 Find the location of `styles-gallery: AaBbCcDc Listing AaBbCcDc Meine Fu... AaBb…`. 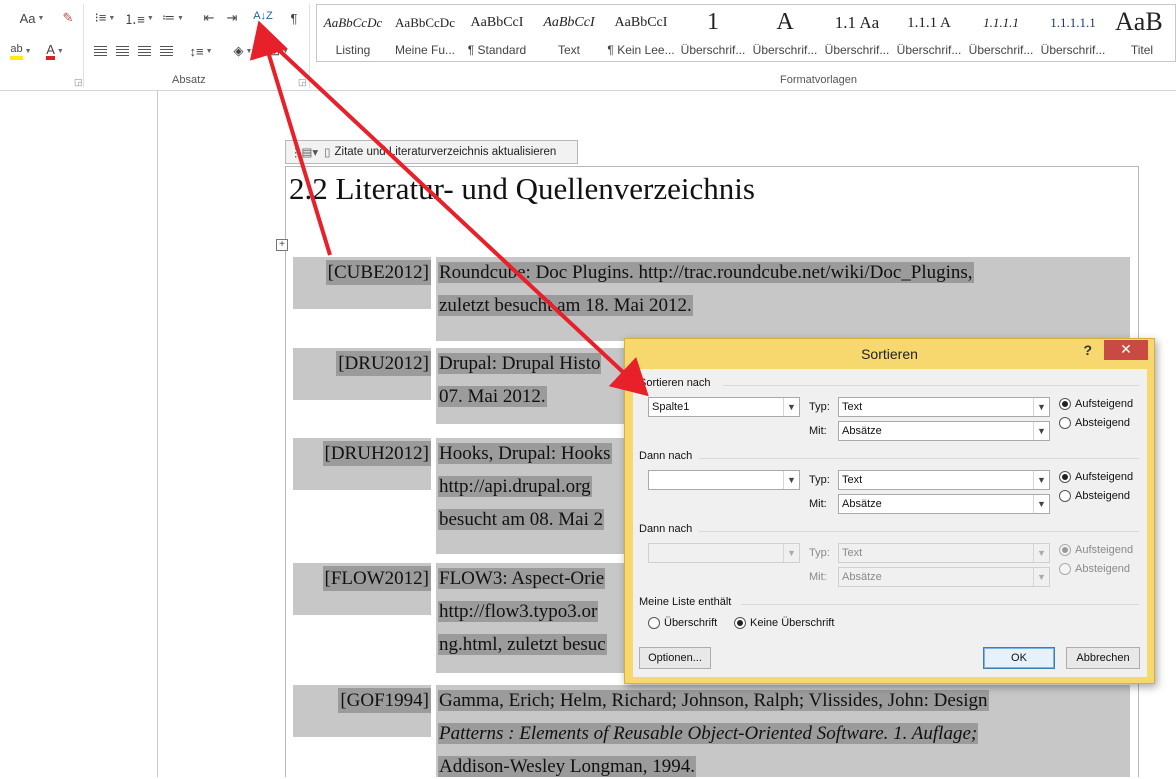

styles-gallery: AaBbCcDc Listing AaBbCcDc Meine Fu... AaBb… is located at coordinates (746, 33).